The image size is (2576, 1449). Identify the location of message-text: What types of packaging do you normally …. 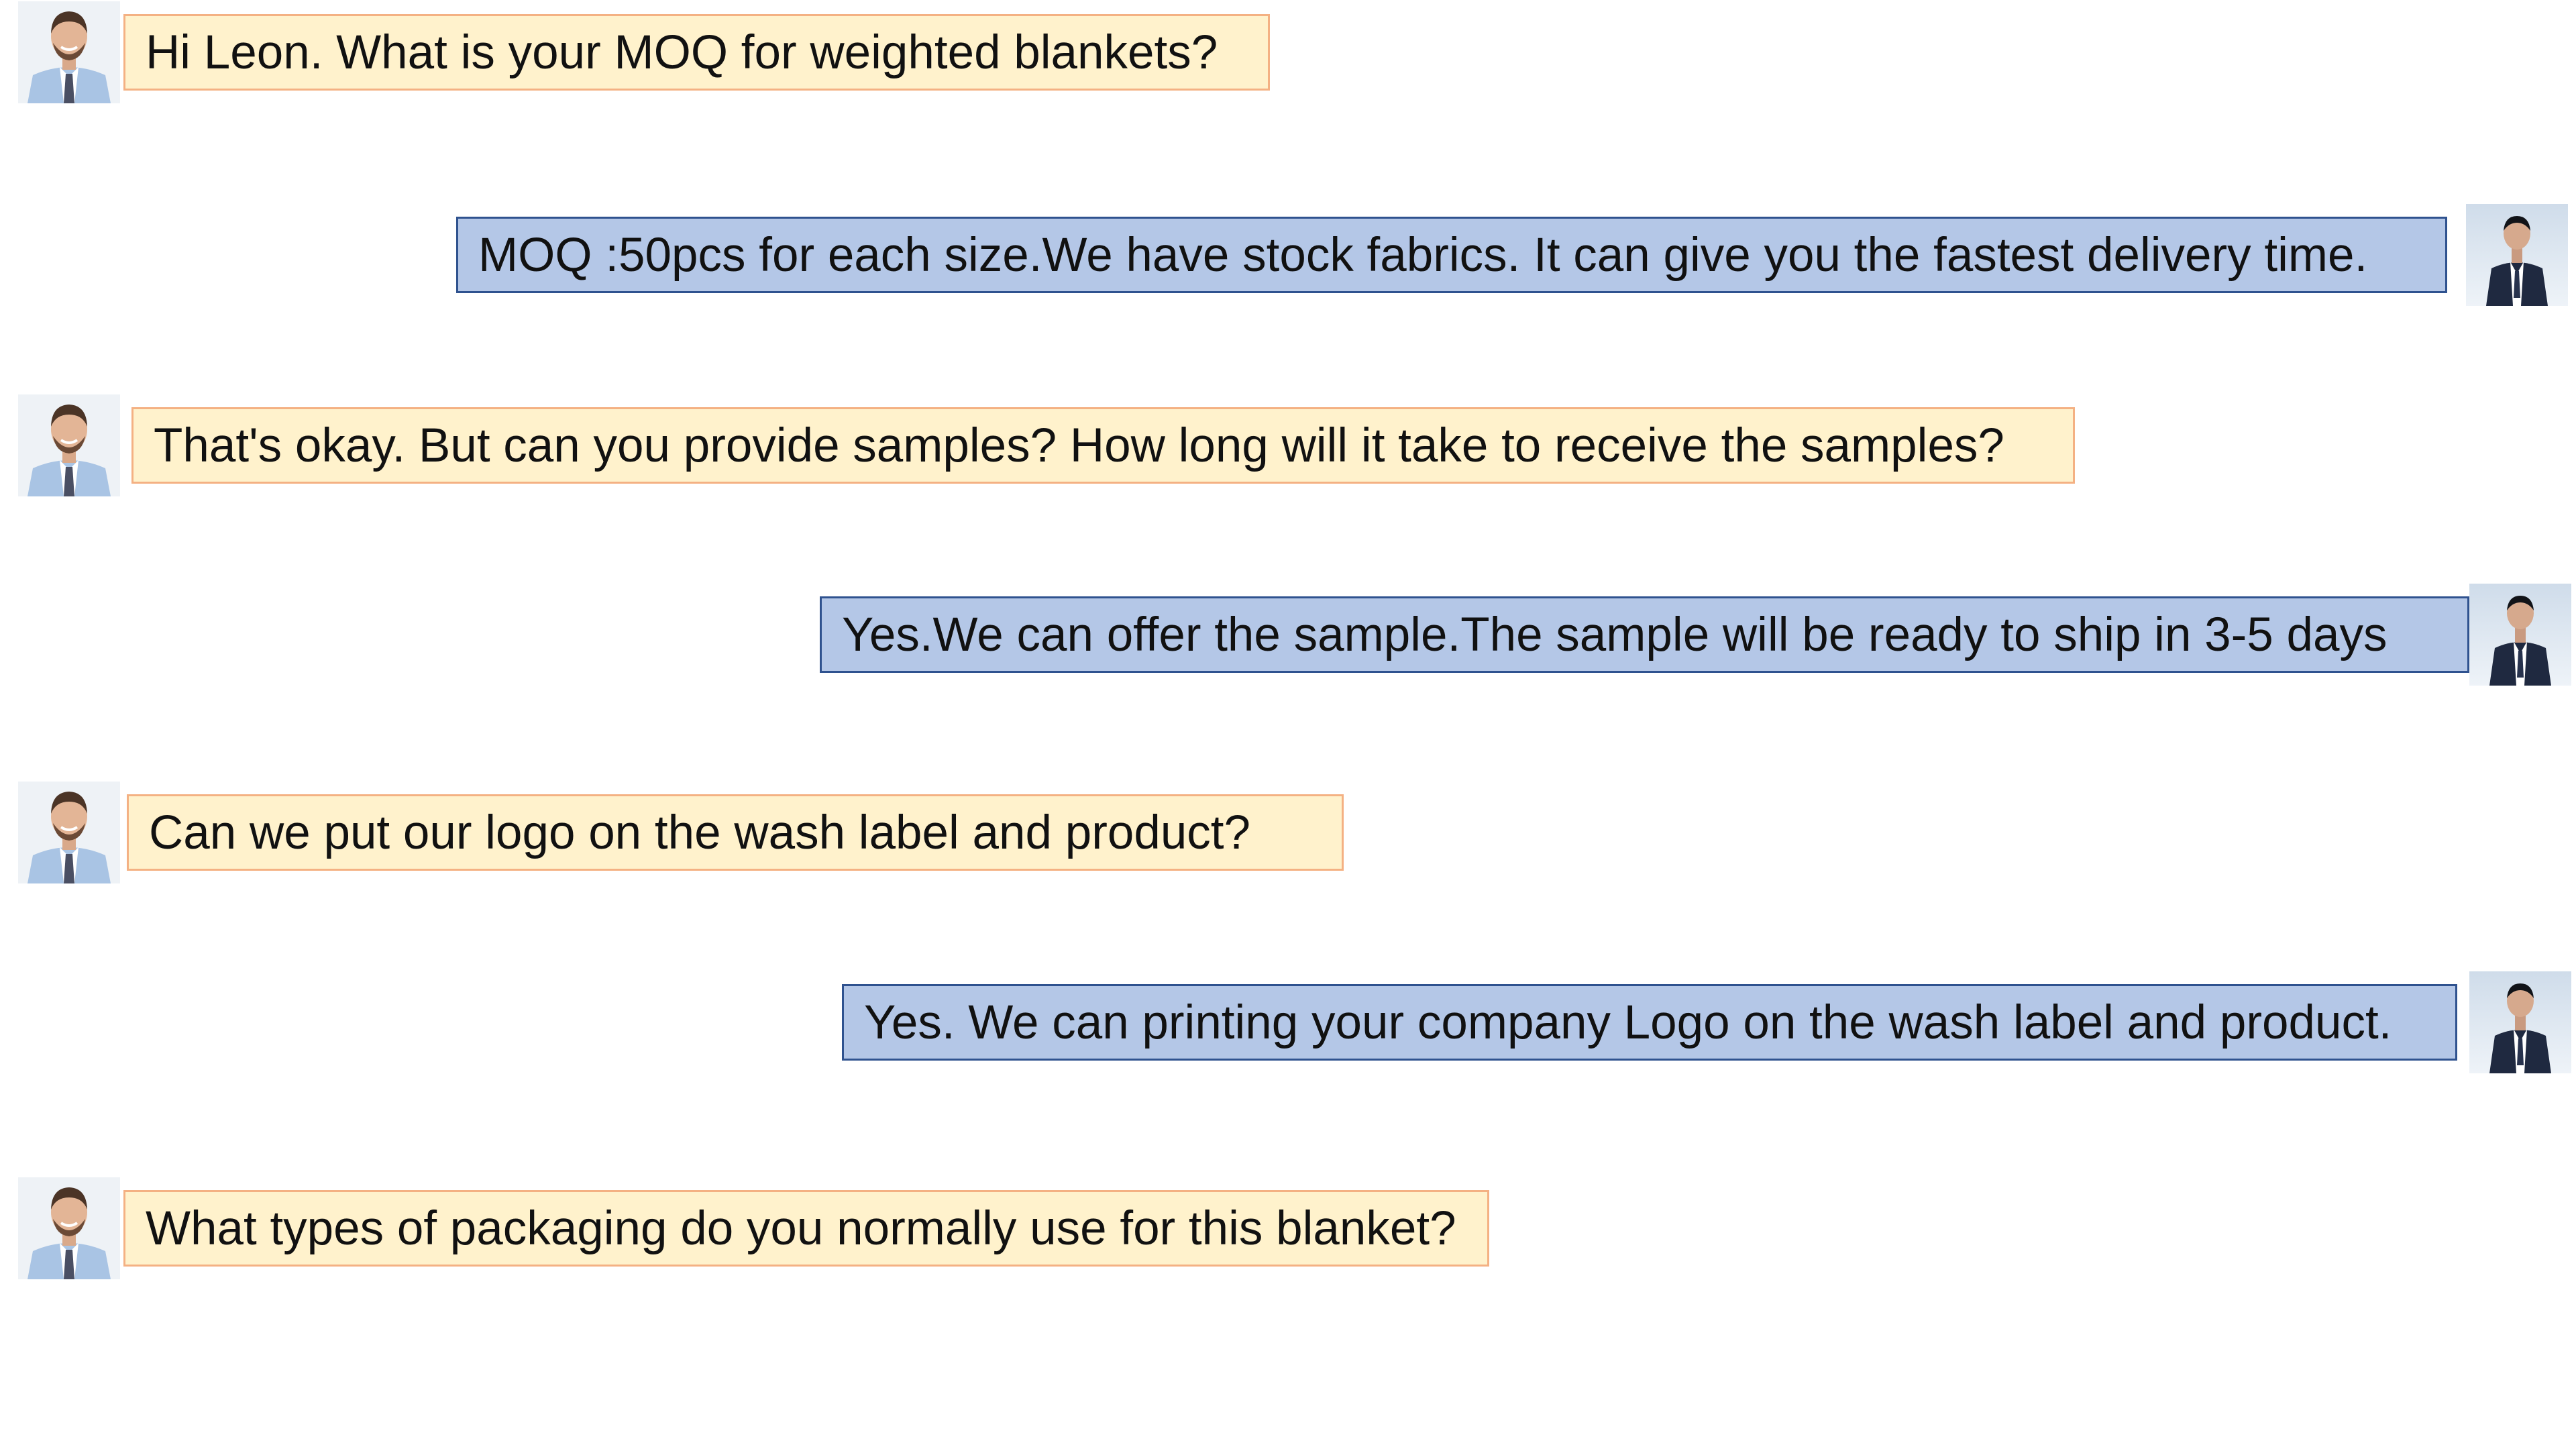
(801, 1228).